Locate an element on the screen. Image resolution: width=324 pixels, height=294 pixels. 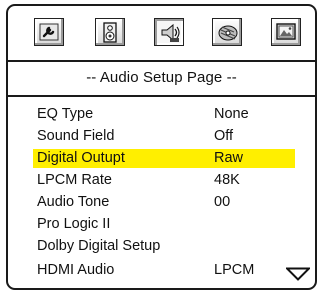
speaker-icon is located at coordinates (110, 32).